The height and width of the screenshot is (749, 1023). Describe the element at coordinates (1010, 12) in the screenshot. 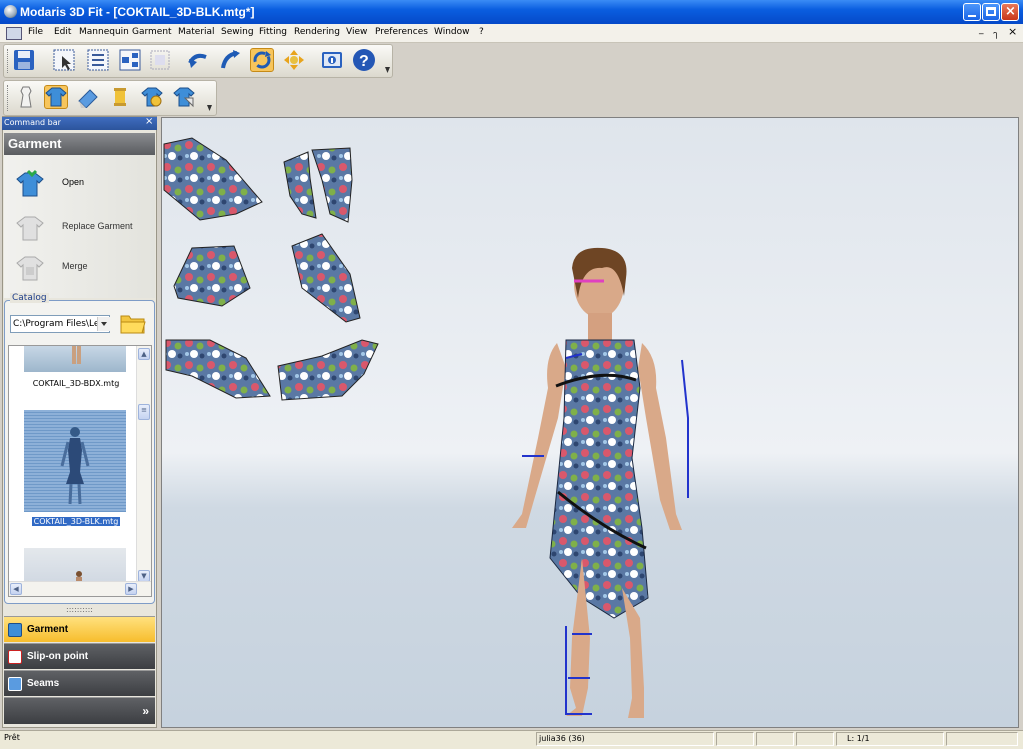

I see `close-button: ×` at that location.